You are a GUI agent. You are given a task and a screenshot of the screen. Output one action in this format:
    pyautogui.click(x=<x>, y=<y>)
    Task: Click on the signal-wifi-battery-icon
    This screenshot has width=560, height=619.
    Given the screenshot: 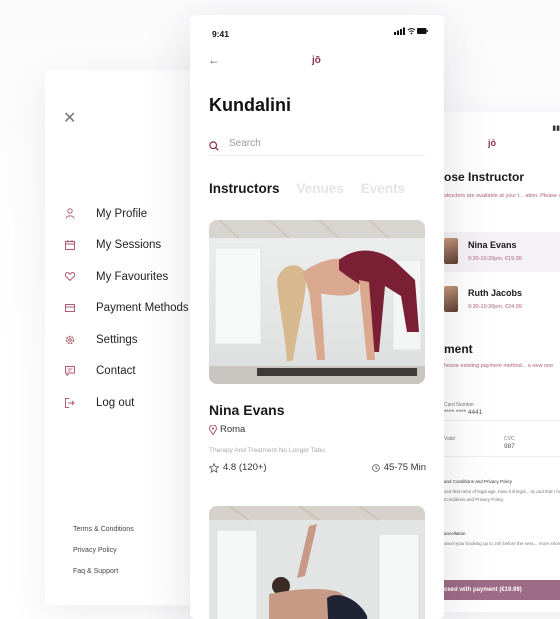 What is the action you would take?
    pyautogui.click(x=411, y=31)
    